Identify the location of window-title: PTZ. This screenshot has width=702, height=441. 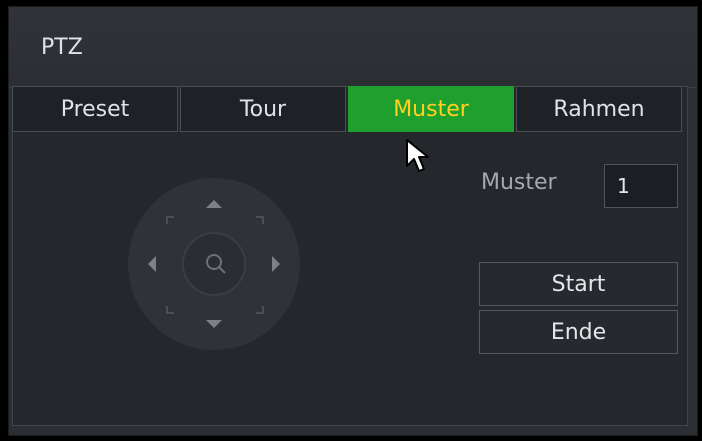
(62, 47).